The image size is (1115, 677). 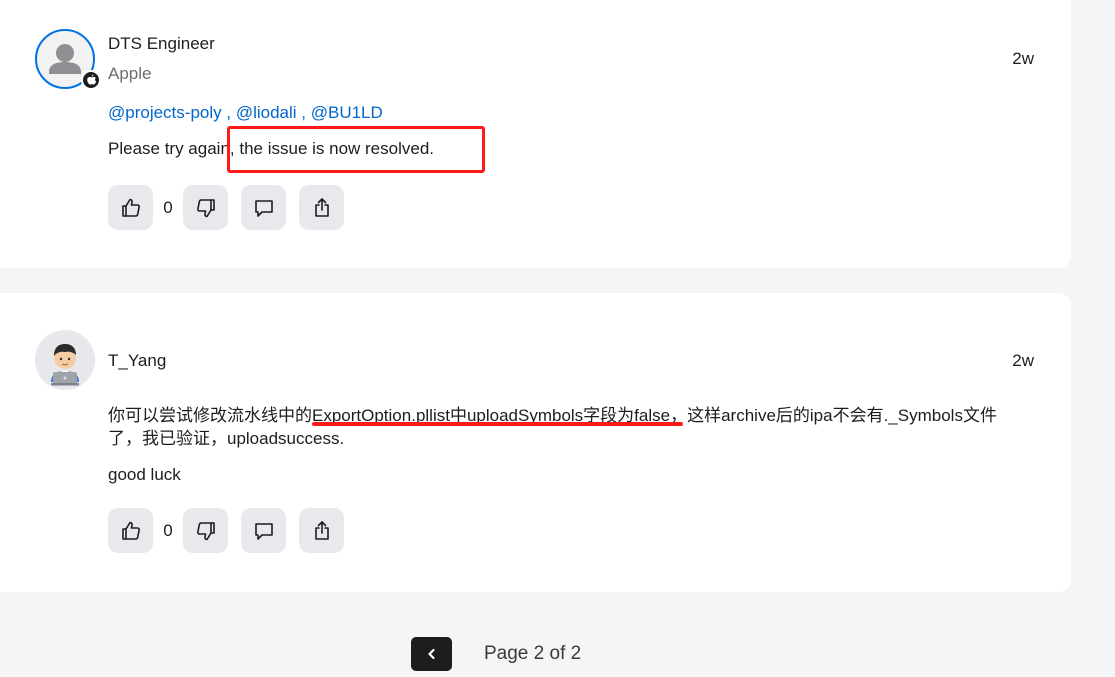 I want to click on page-indicator: Page 2 of 2, so click(x=533, y=653).